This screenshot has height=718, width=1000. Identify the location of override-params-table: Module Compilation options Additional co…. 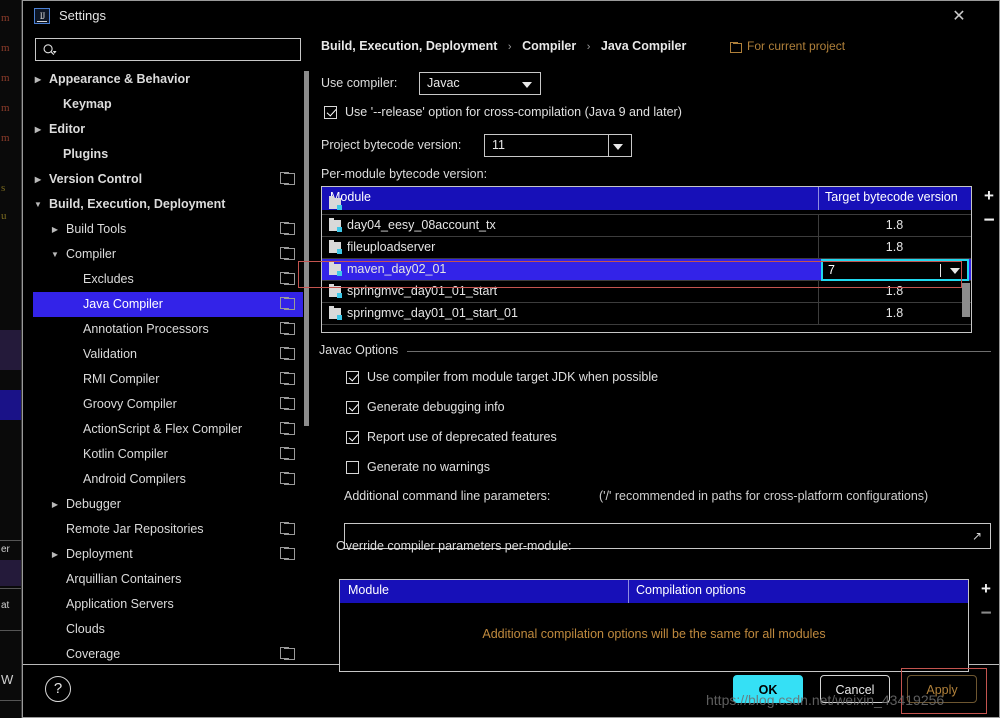
(654, 625).